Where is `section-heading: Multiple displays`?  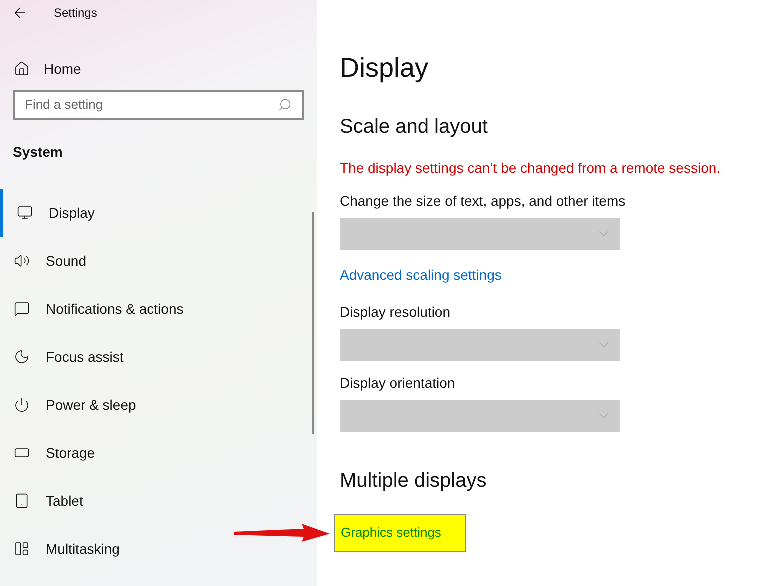
section-heading: Multiple displays is located at coordinates (414, 481).